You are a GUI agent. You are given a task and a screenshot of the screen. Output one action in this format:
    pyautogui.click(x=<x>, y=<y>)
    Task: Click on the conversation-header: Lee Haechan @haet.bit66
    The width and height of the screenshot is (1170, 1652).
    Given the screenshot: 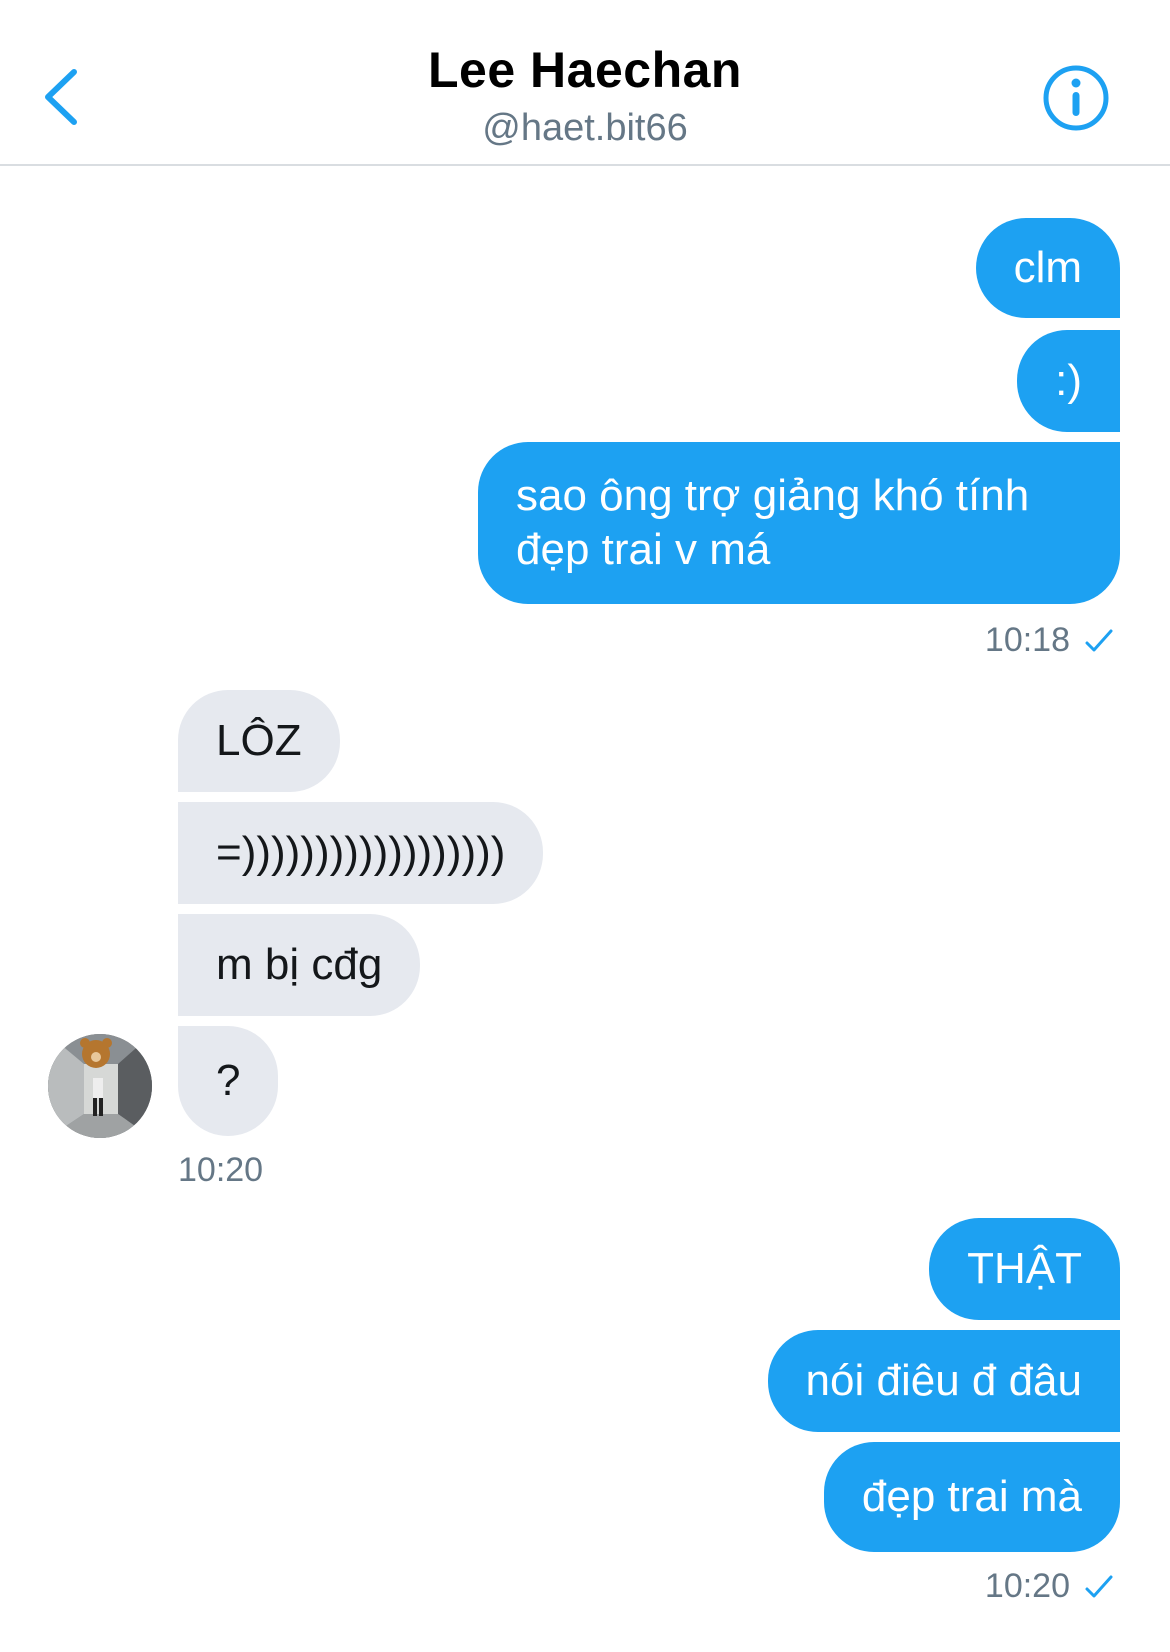 What is the action you would take?
    pyautogui.click(x=585, y=83)
    